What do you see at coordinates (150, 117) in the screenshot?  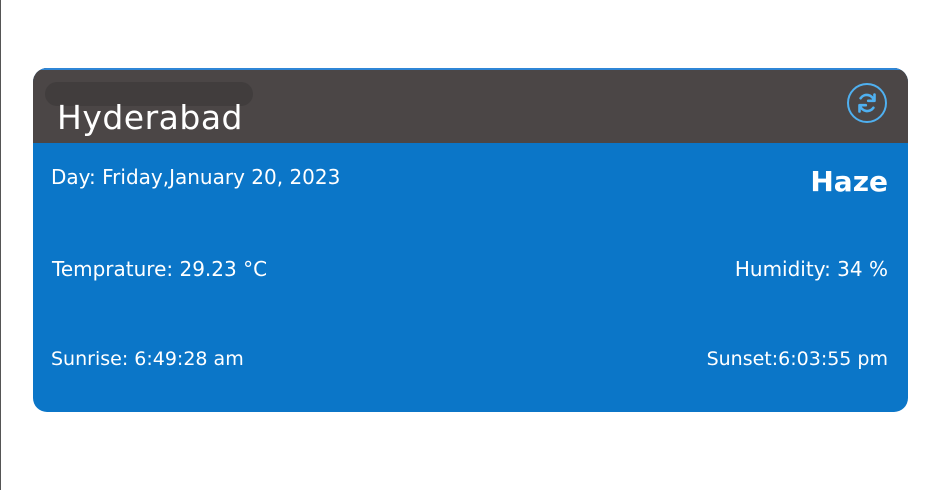 I see `city-name: Hyderabad` at bounding box center [150, 117].